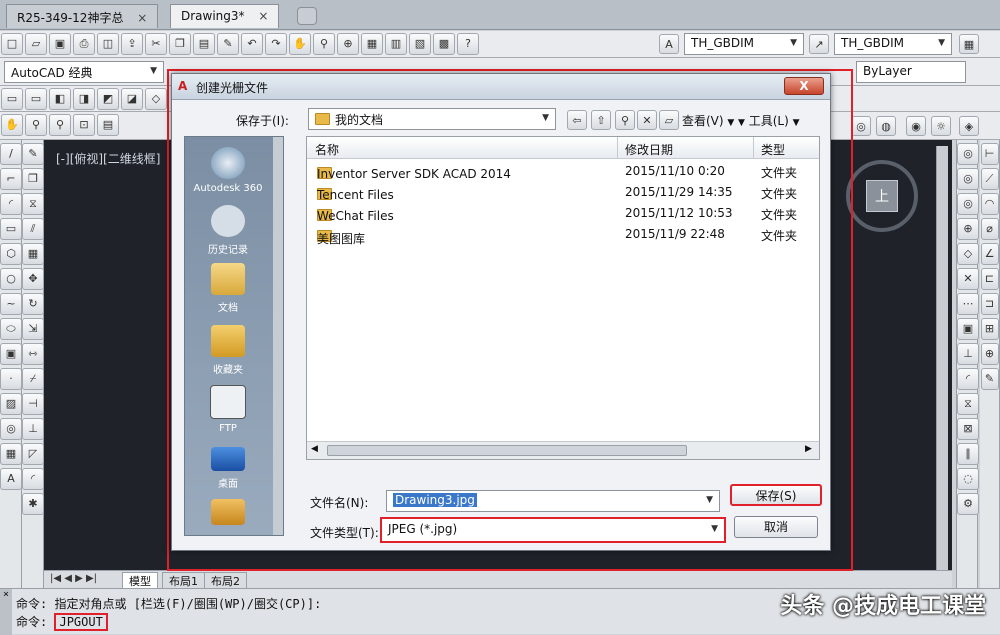 This screenshot has height=635, width=1000. Describe the element at coordinates (84, 125) in the screenshot. I see `zoom-extents-icon: ⊡` at that location.